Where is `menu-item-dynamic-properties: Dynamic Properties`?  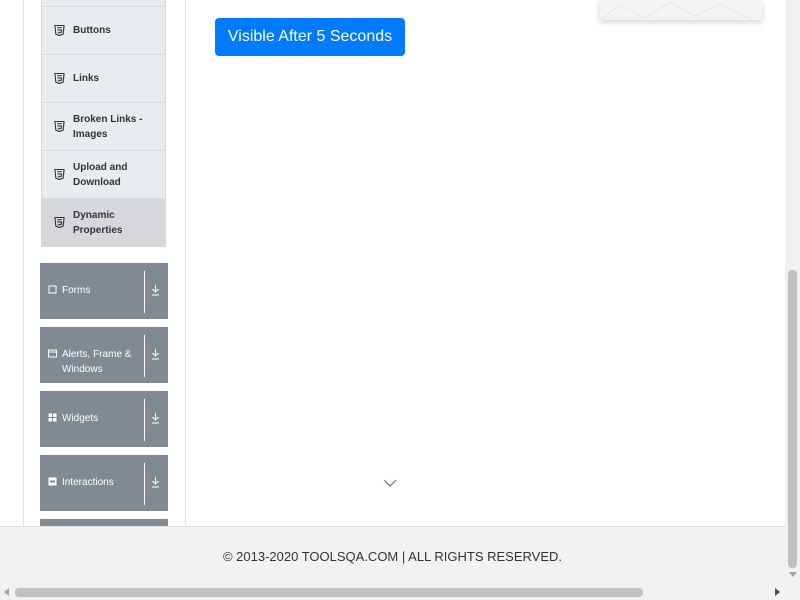
menu-item-dynamic-properties: Dynamic Properties is located at coordinates (103, 223).